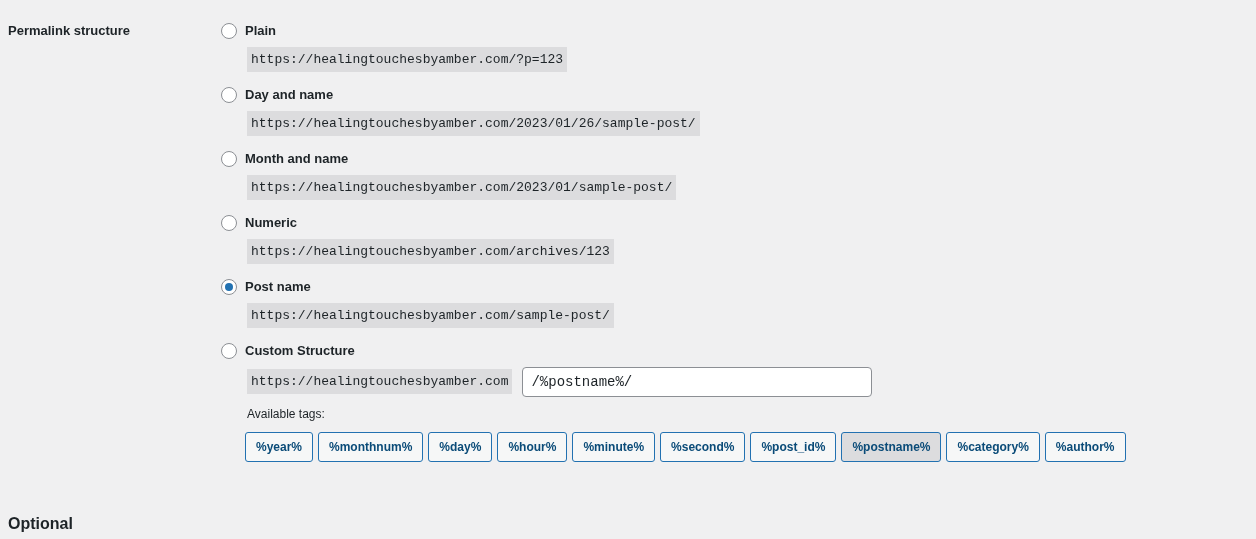 The height and width of the screenshot is (539, 1256). What do you see at coordinates (380, 381) in the screenshot?
I see `url-prefix: https://healingtouchesbyamber.com` at bounding box center [380, 381].